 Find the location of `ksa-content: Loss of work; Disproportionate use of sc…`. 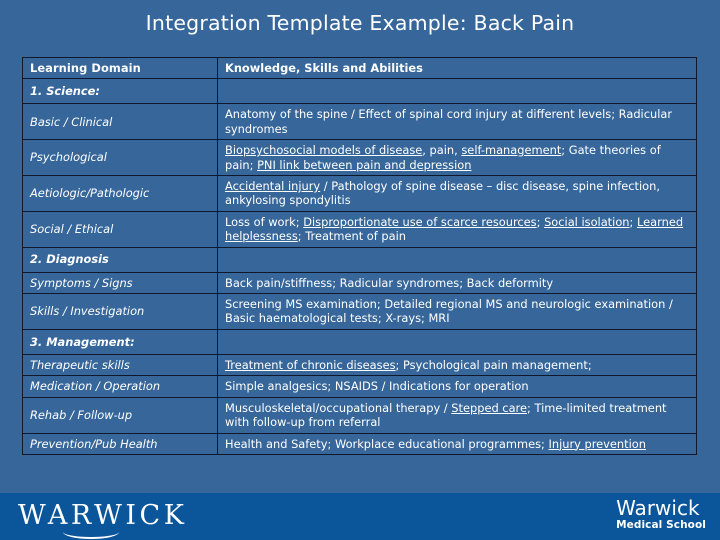

ksa-content: Loss of work; Disproportionate use of sc… is located at coordinates (457, 229).